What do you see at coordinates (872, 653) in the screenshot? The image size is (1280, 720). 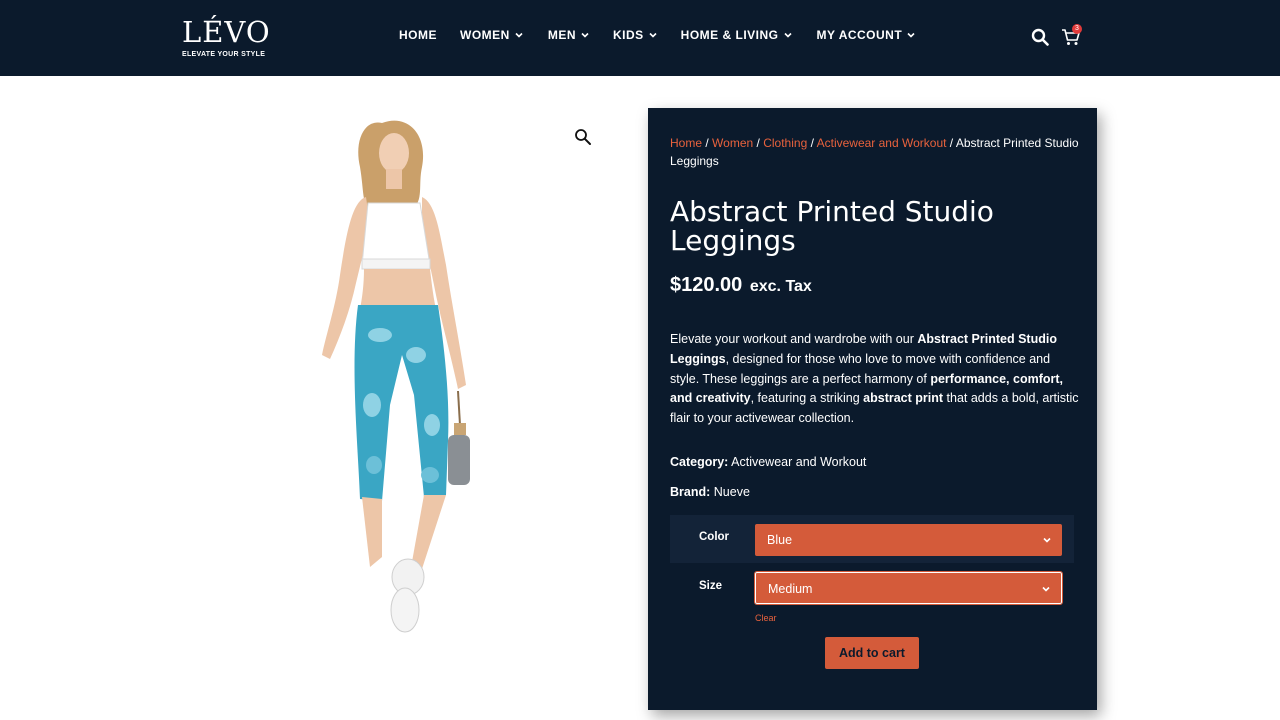 I see `add-to-cart-button: Add to cart` at bounding box center [872, 653].